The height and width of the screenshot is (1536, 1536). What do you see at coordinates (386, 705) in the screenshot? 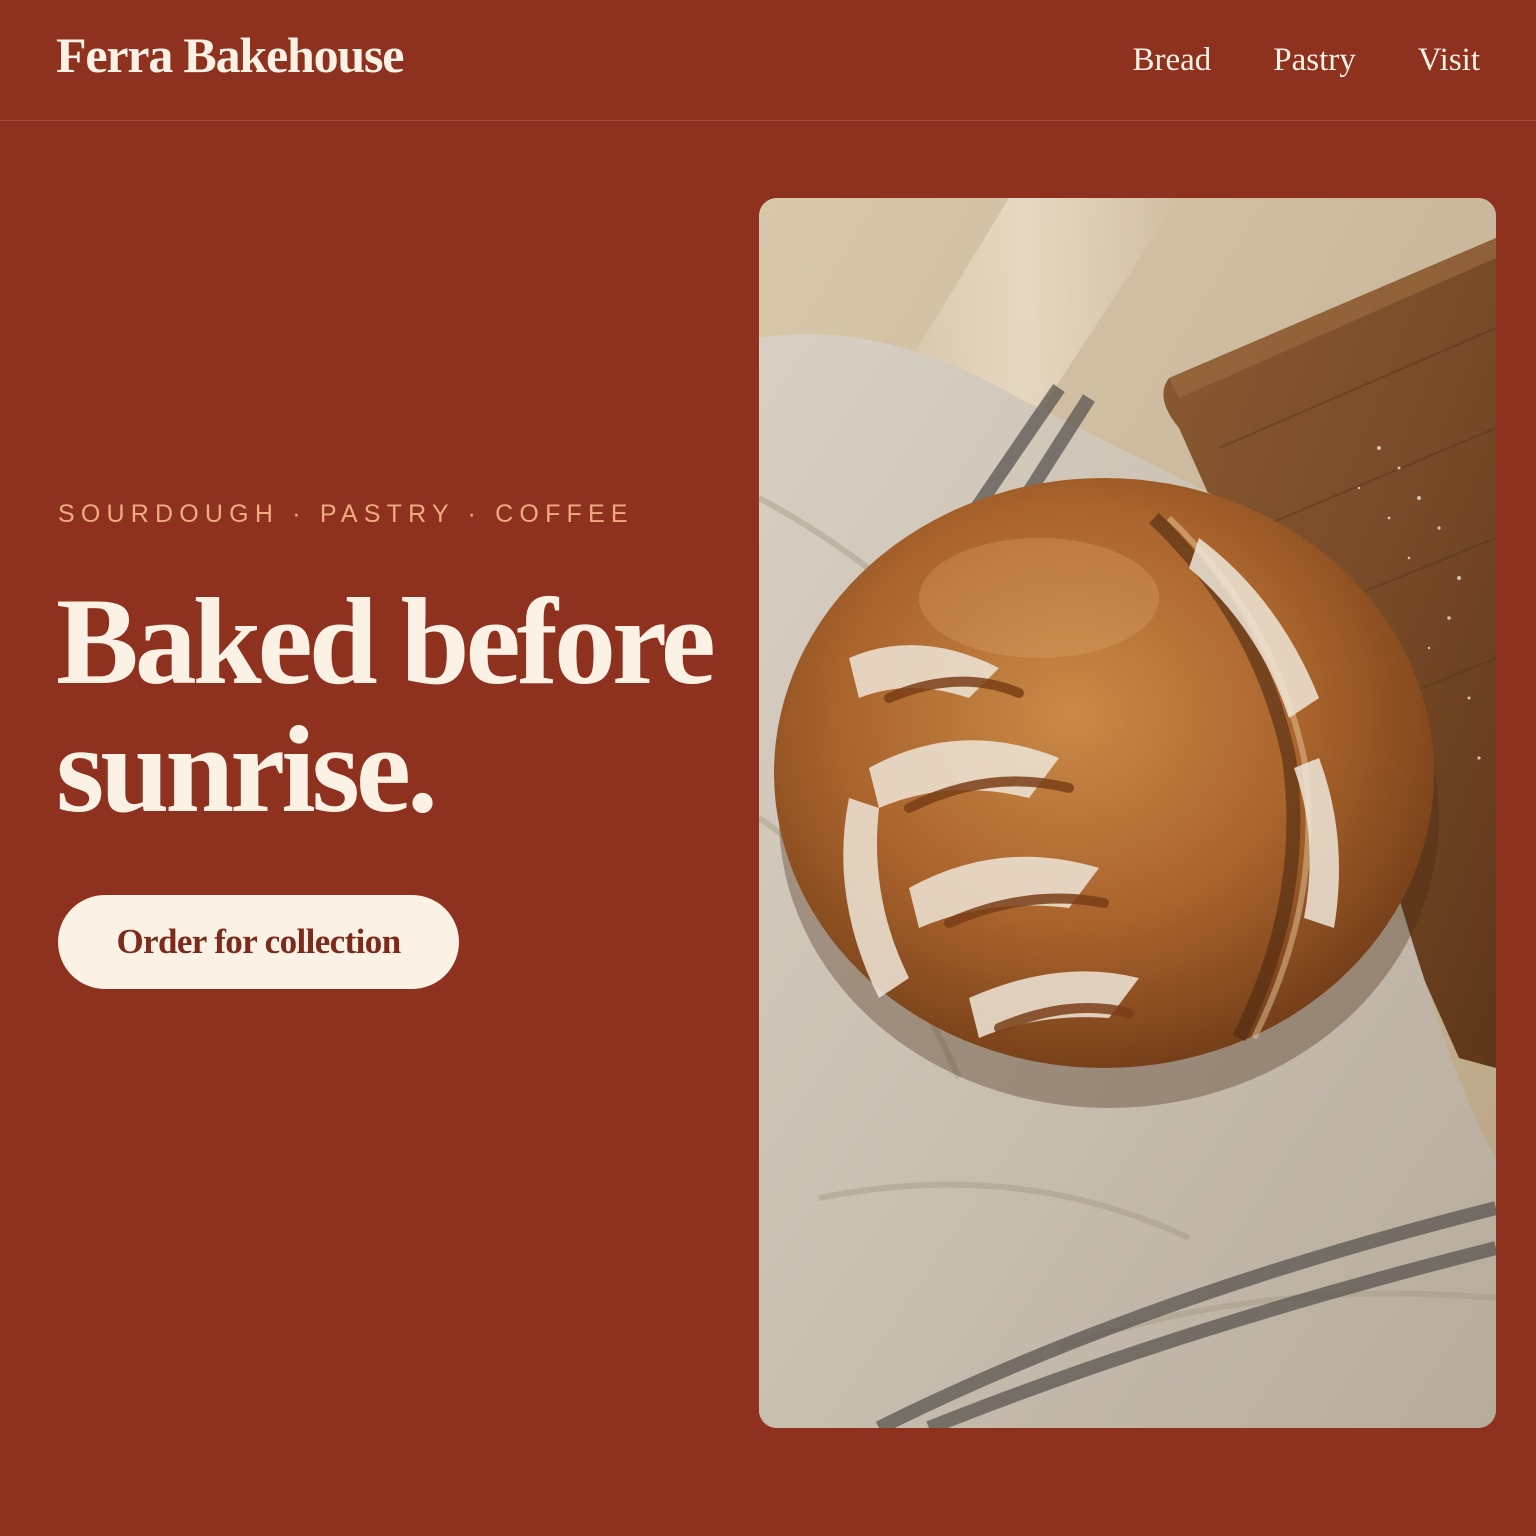
I see `hero-headline: Baked before sunrise.` at bounding box center [386, 705].